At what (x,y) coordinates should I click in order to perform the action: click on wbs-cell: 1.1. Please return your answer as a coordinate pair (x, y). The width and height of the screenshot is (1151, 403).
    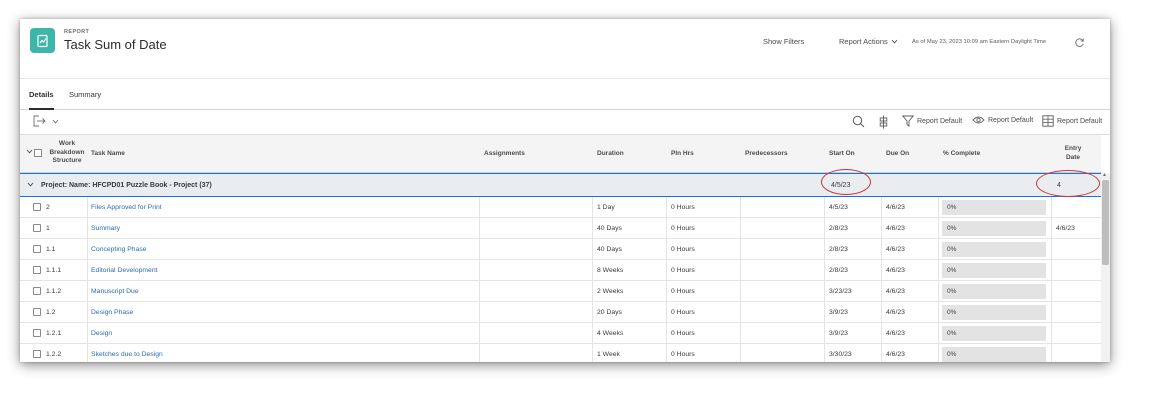
    Looking at the image, I should click on (51, 249).